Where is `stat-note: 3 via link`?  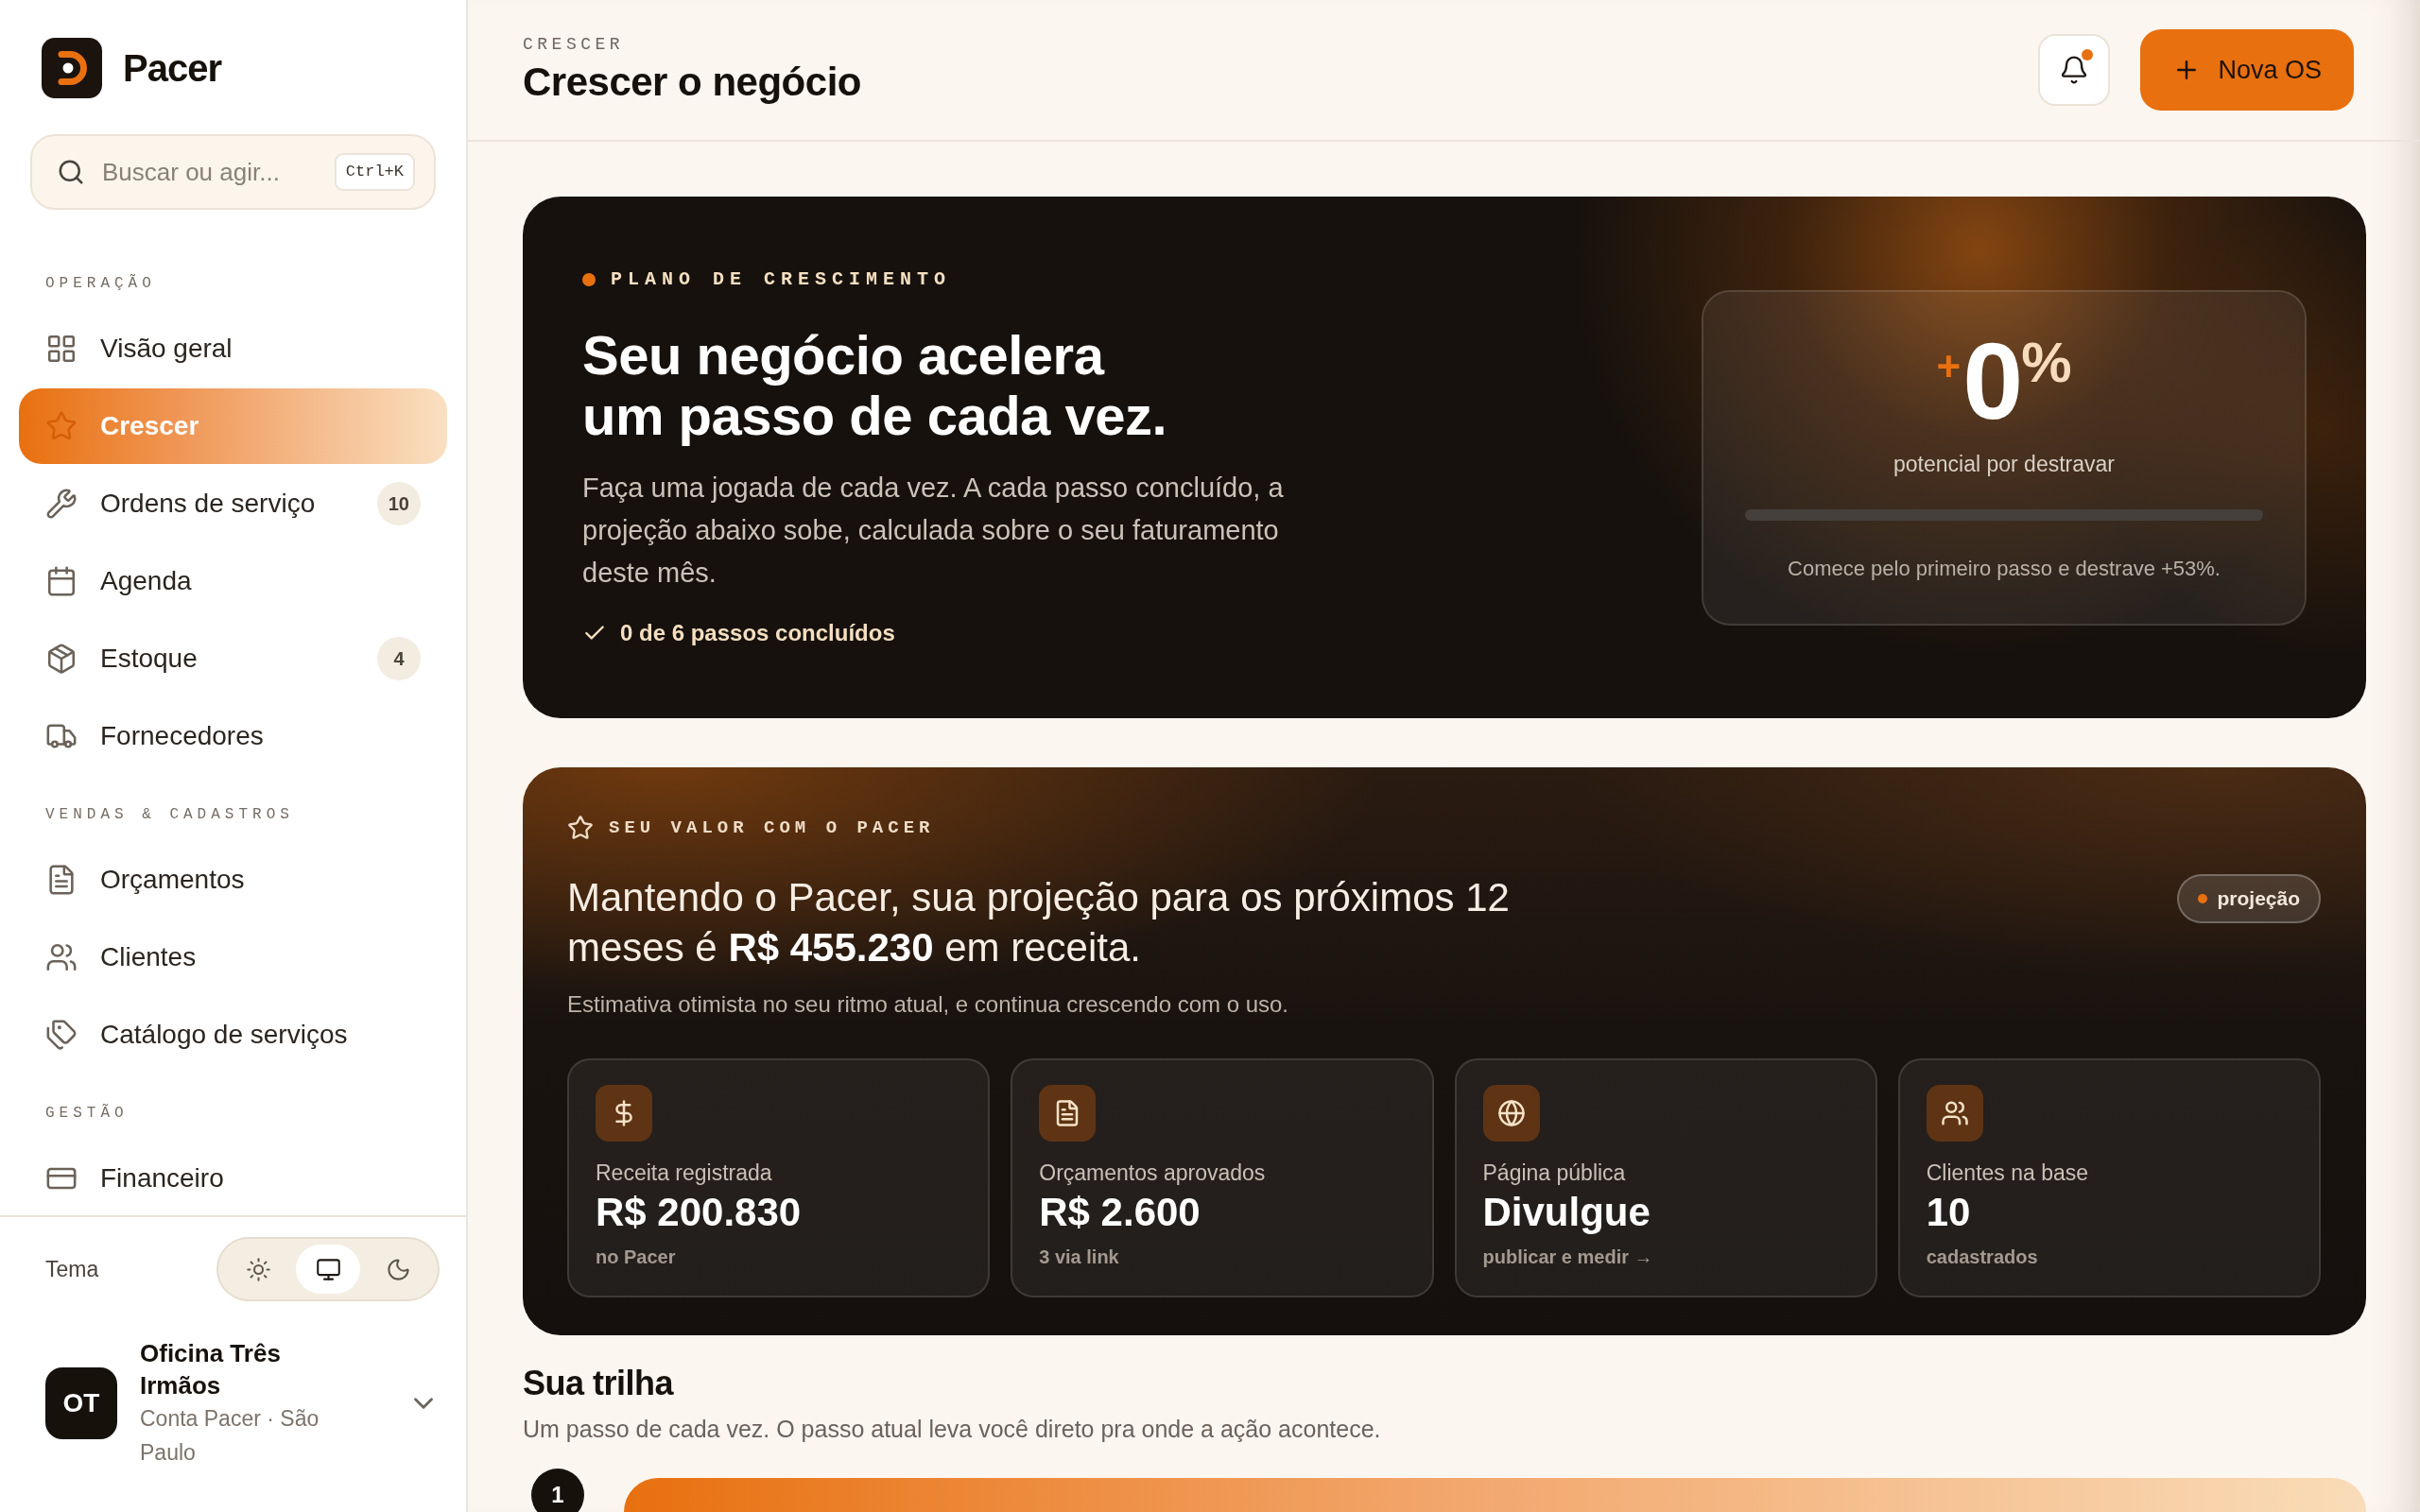 stat-note: 3 via link is located at coordinates (1079, 1257).